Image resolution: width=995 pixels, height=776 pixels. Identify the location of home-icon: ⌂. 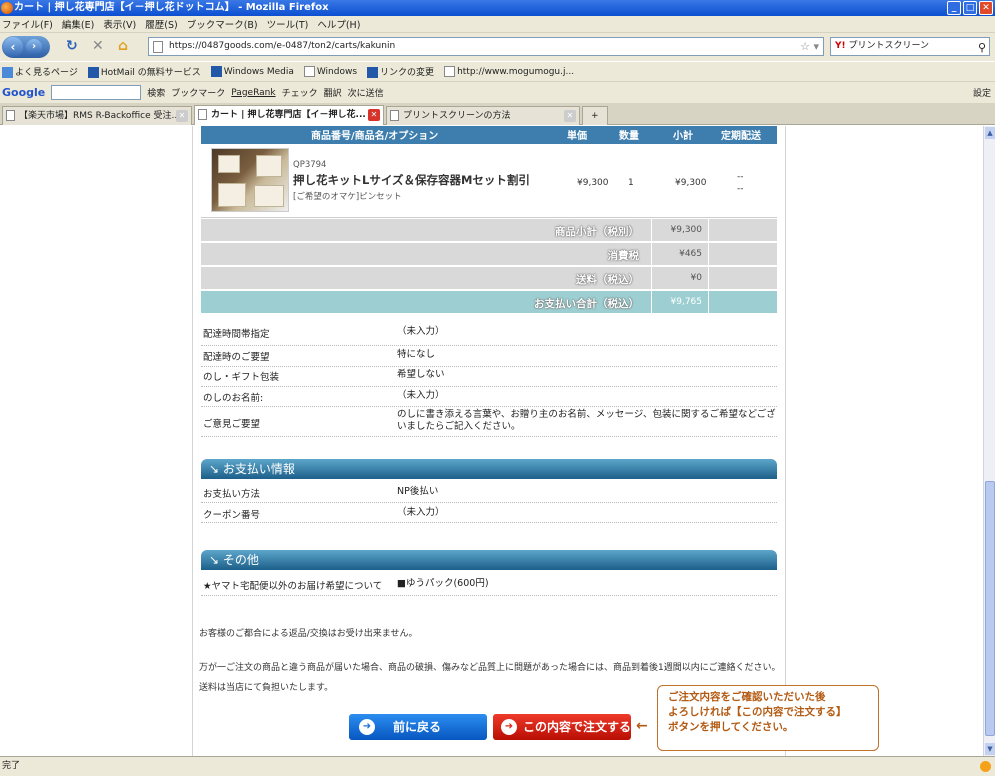
(123, 46).